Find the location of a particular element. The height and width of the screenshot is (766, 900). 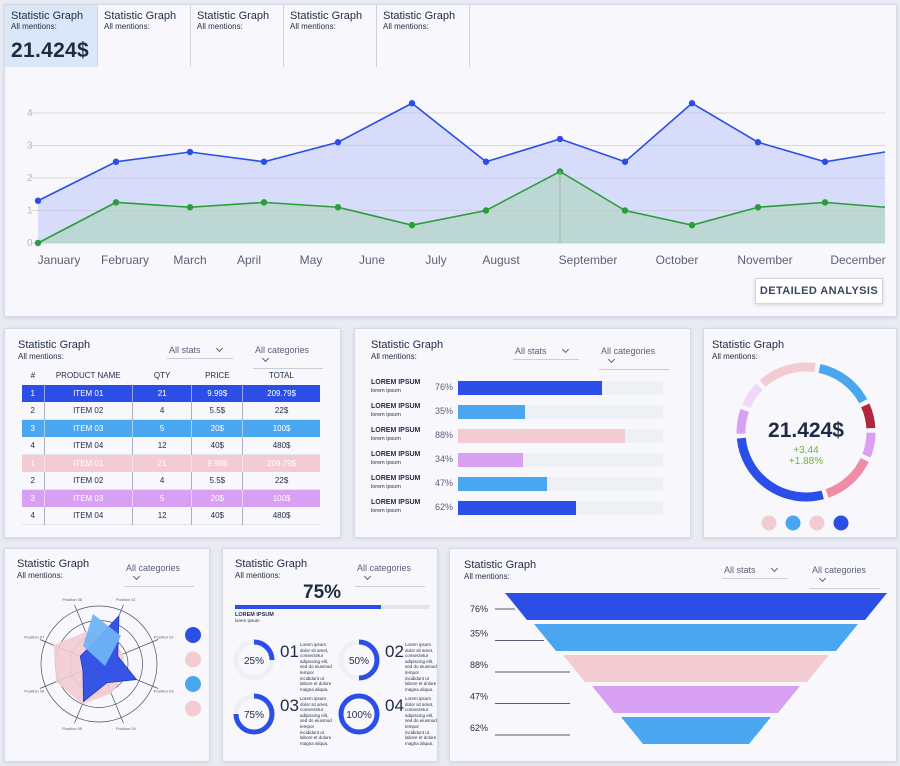

column-header: QTY is located at coordinates (162, 376).